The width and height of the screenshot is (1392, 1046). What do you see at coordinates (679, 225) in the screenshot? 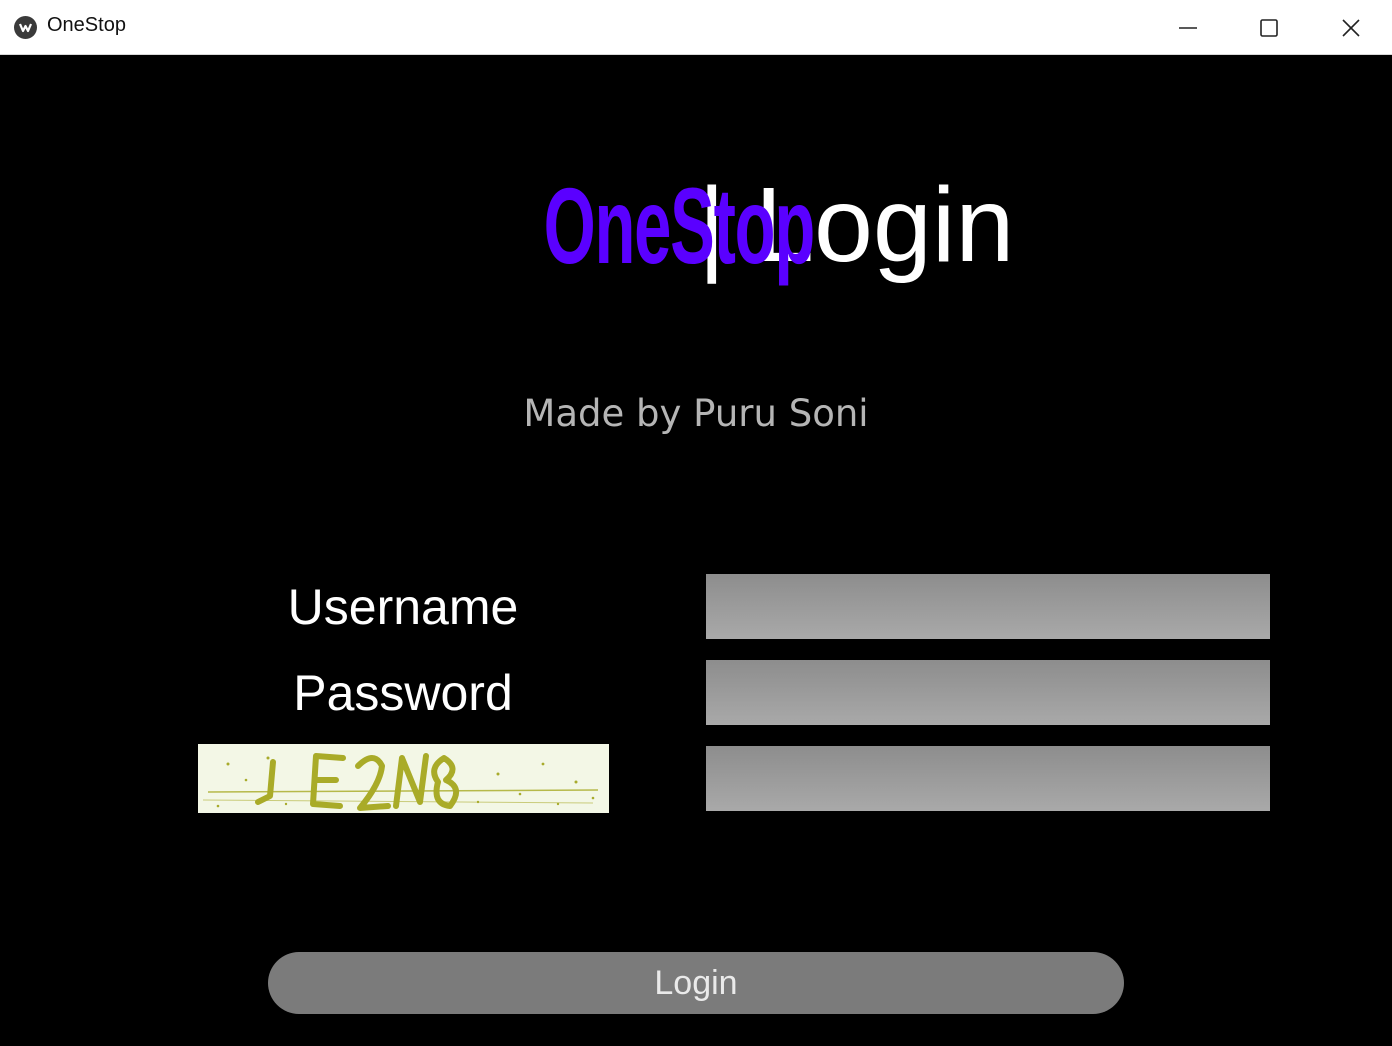
I see `brand-title: OneStop` at bounding box center [679, 225].